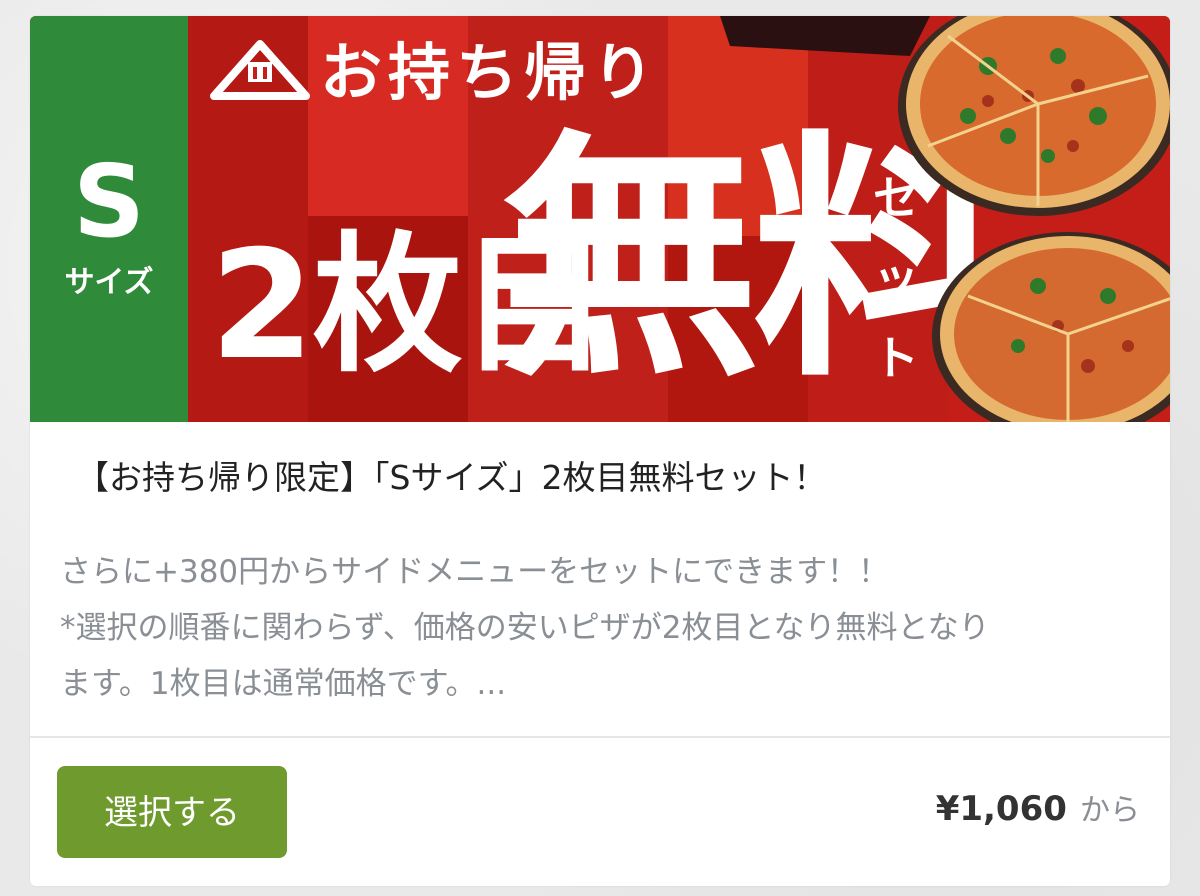 The width and height of the screenshot is (1200, 896). I want to click on size-panel: S サイズ, so click(109, 219).